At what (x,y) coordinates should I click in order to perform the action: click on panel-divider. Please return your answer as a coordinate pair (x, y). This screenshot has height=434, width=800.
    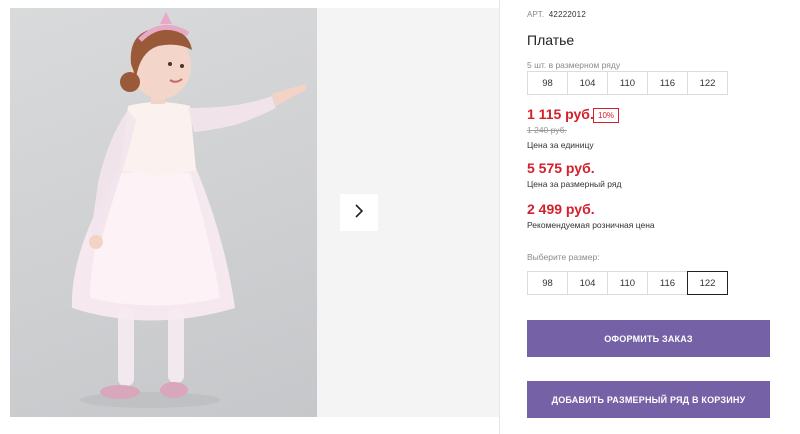
    Looking at the image, I should click on (499, 217).